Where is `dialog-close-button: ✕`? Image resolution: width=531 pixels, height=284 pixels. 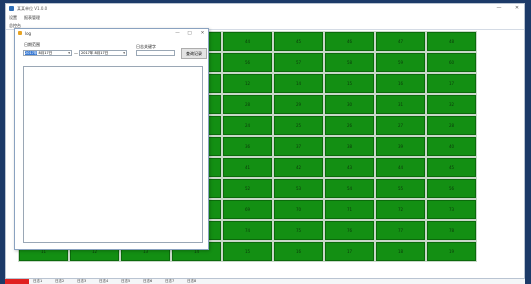 dialog-close-button: ✕ is located at coordinates (202, 33).